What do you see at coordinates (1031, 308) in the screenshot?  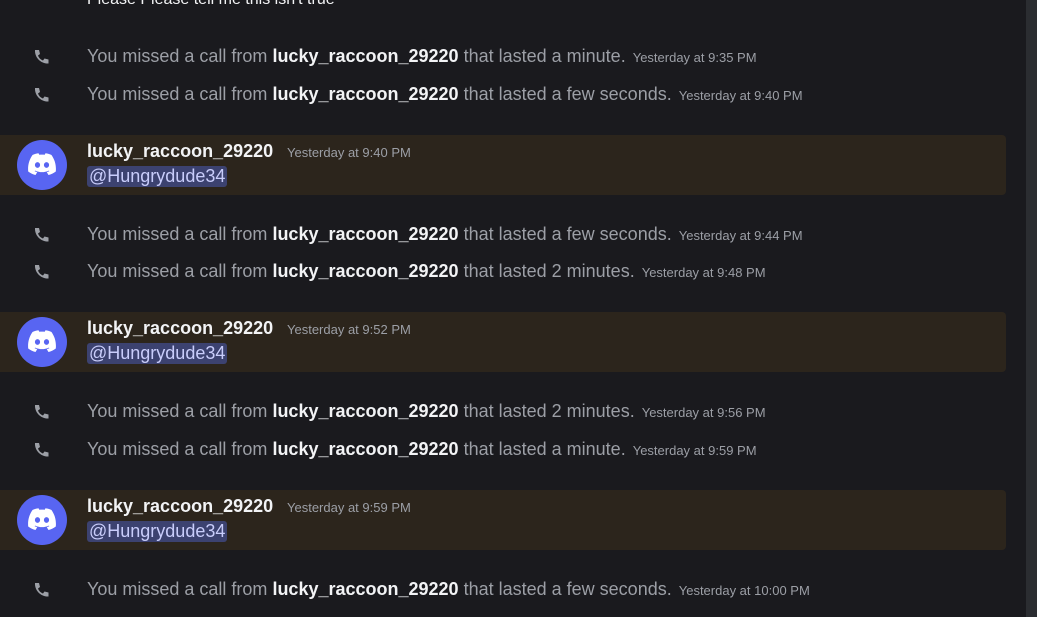 I see `scrollbar` at bounding box center [1031, 308].